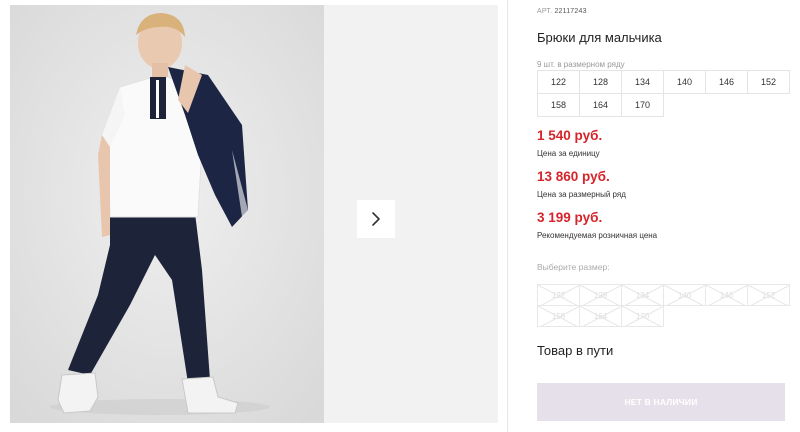 The image size is (800, 432). I want to click on size-selector: 122 128 134 140 146 152 158 164 170, so click(663, 305).